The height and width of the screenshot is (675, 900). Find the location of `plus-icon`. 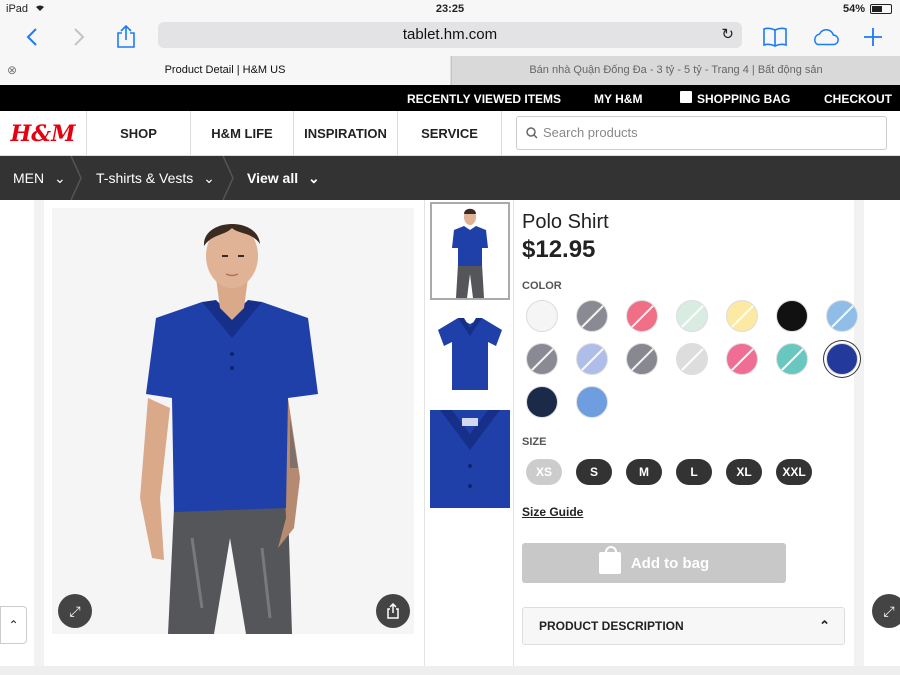

plus-icon is located at coordinates (873, 37).